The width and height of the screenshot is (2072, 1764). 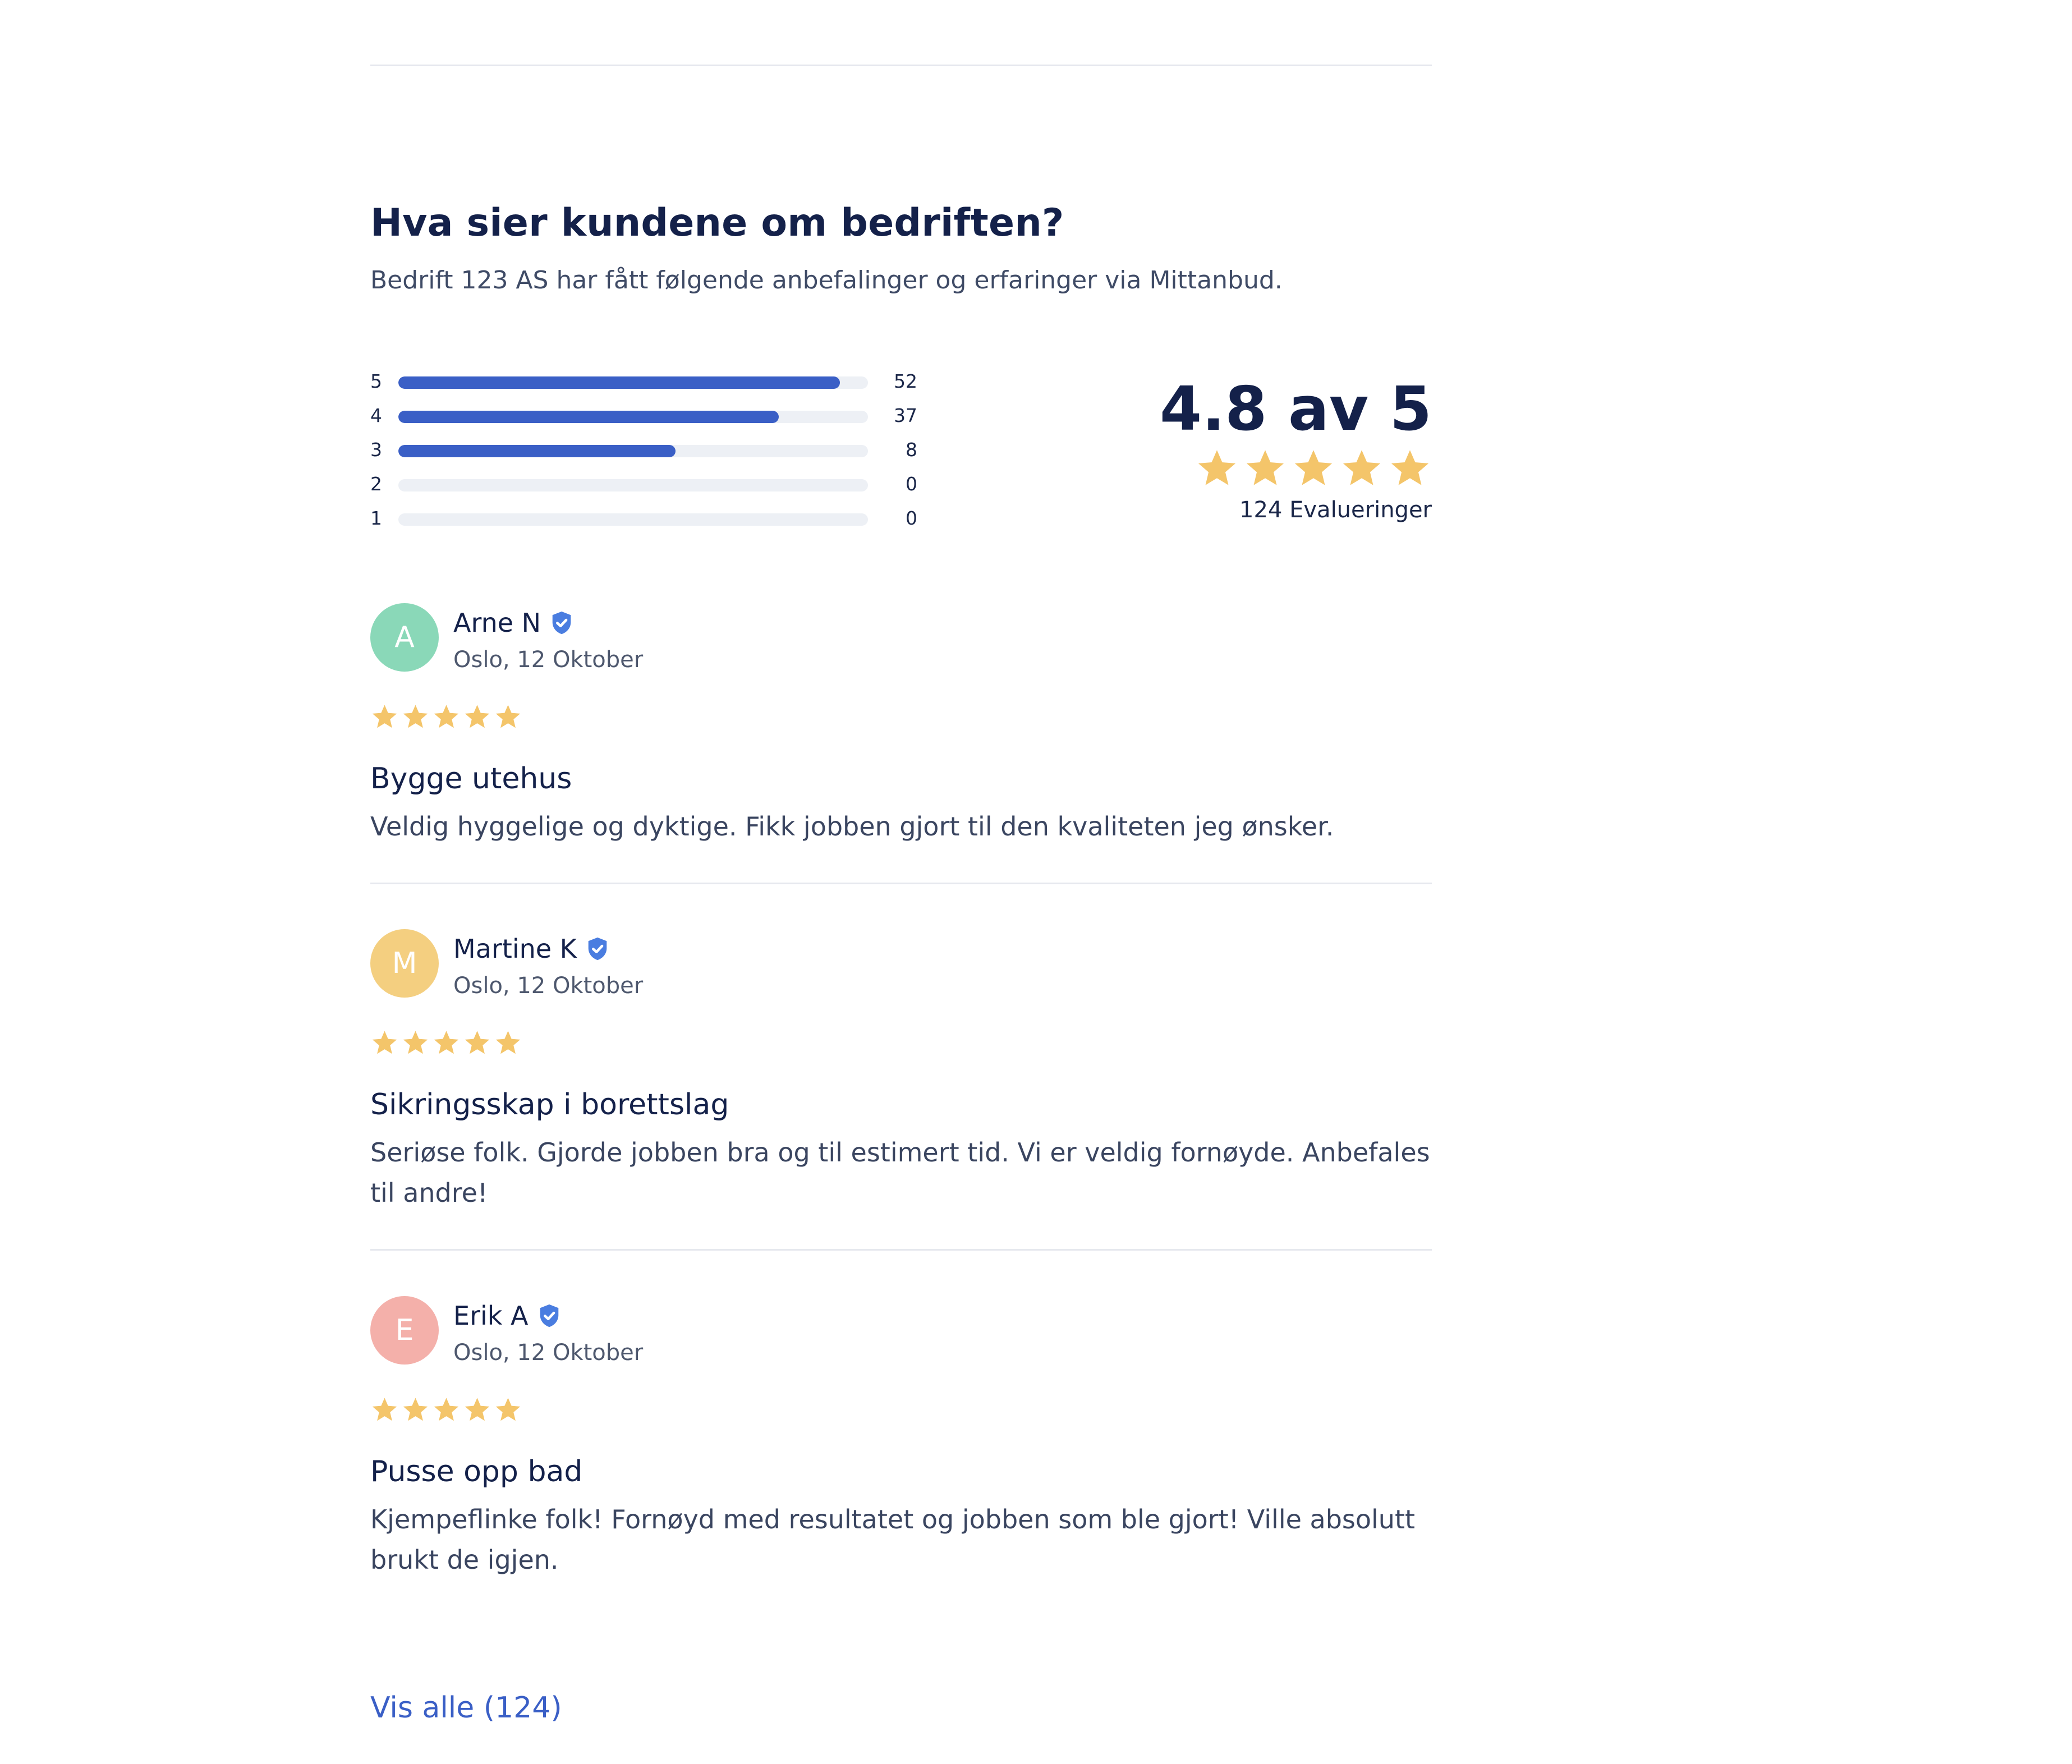 I want to click on reviewer-header: Arne N, so click(x=514, y=623).